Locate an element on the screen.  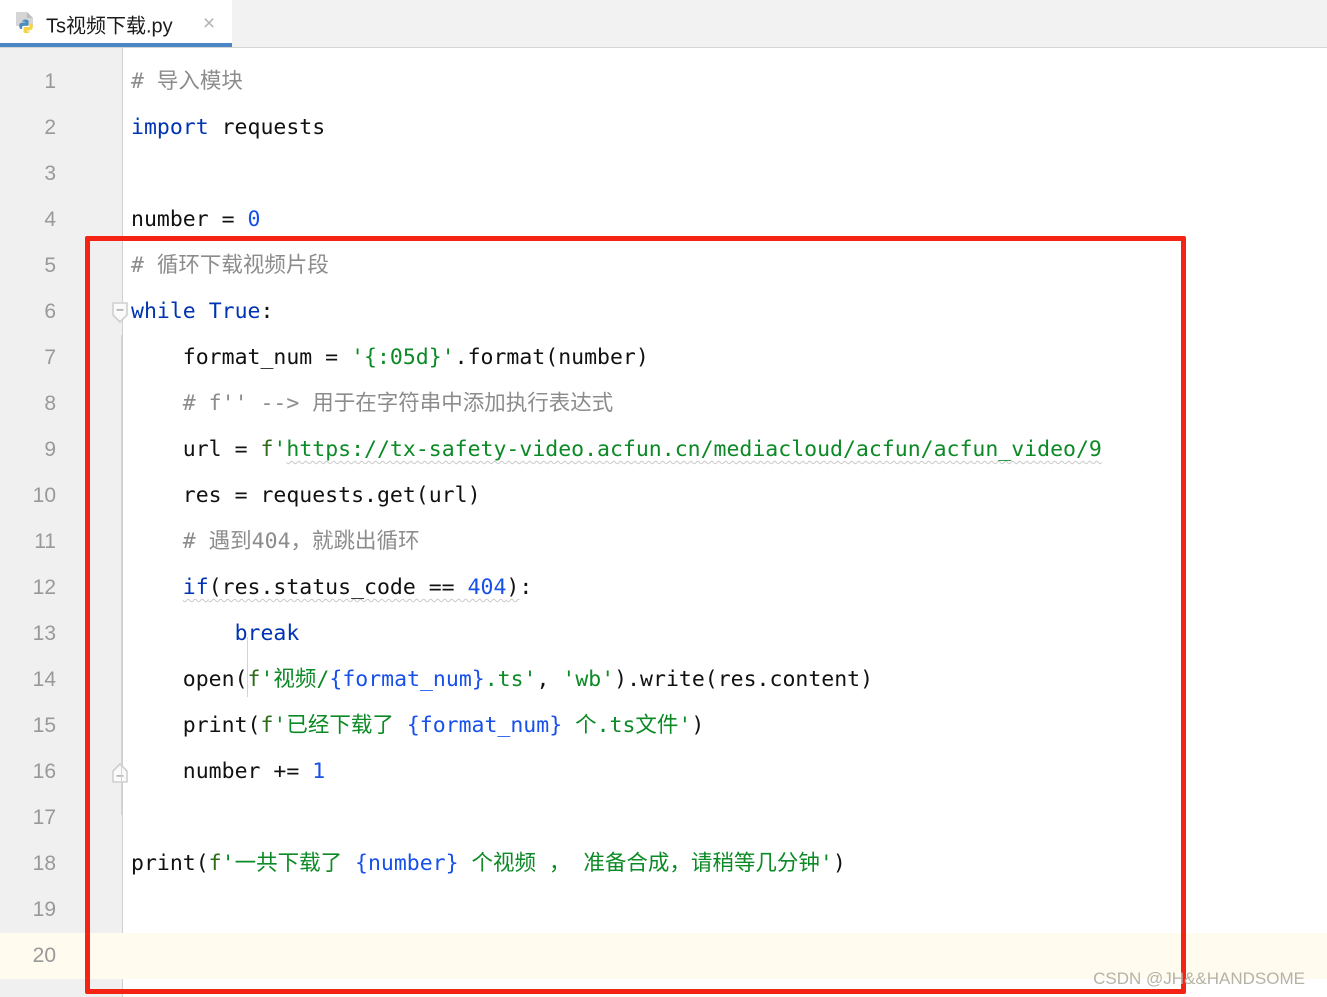
line-number: 9 is located at coordinates (50, 449).